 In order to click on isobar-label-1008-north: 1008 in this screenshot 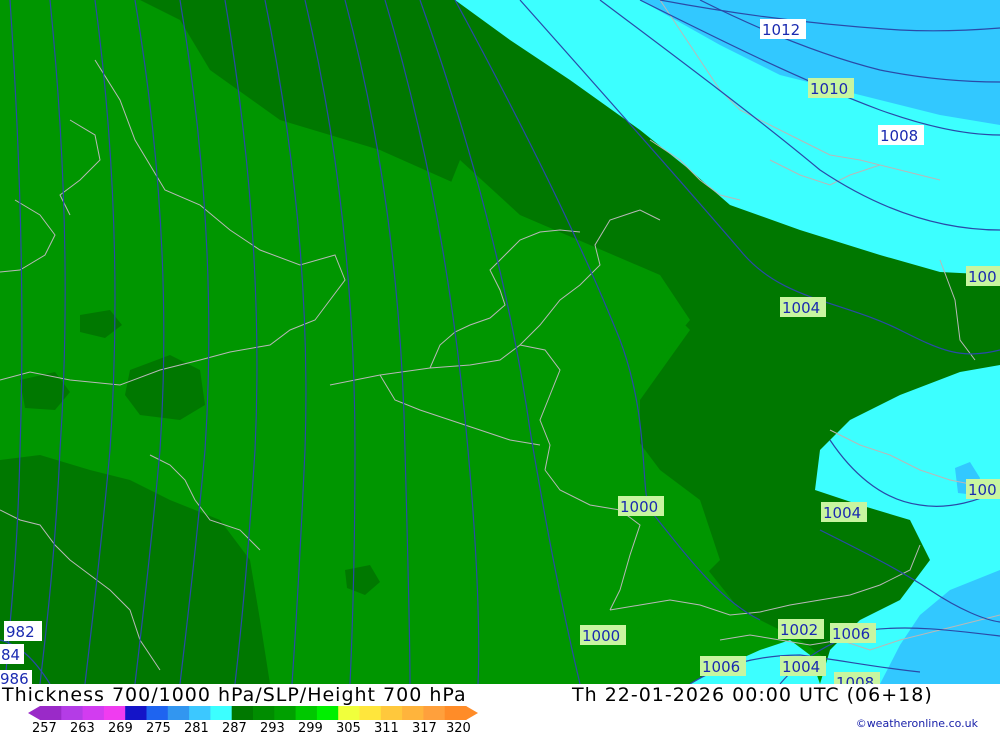, I will do `click(901, 135)`.